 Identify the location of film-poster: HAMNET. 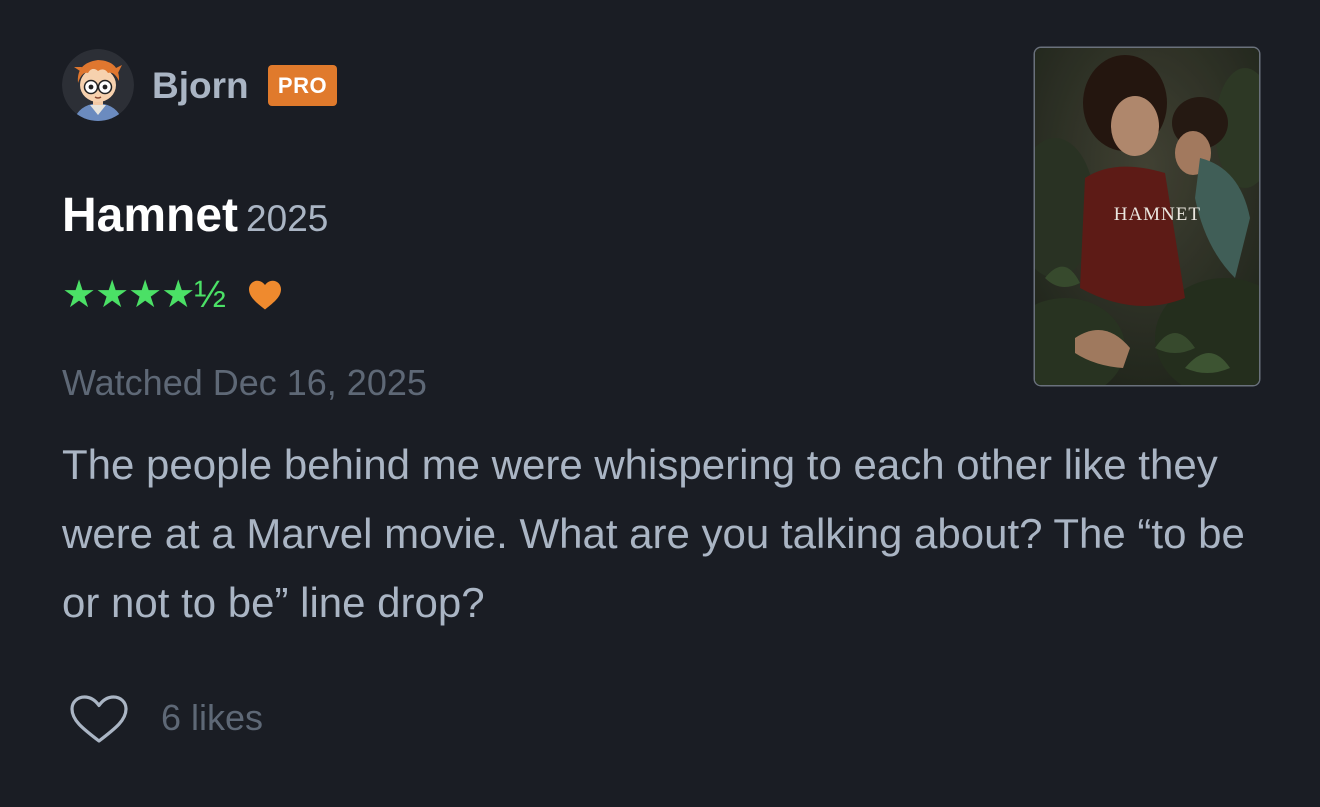
(1147, 216).